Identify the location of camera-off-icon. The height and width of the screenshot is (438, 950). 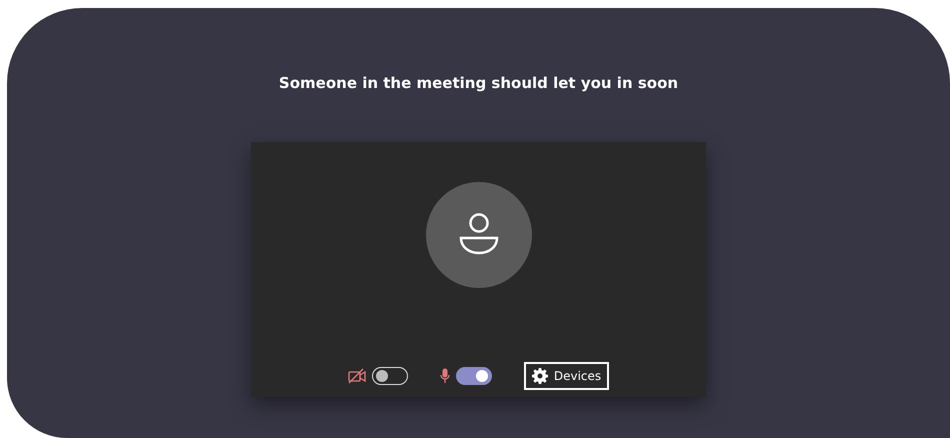
(357, 376).